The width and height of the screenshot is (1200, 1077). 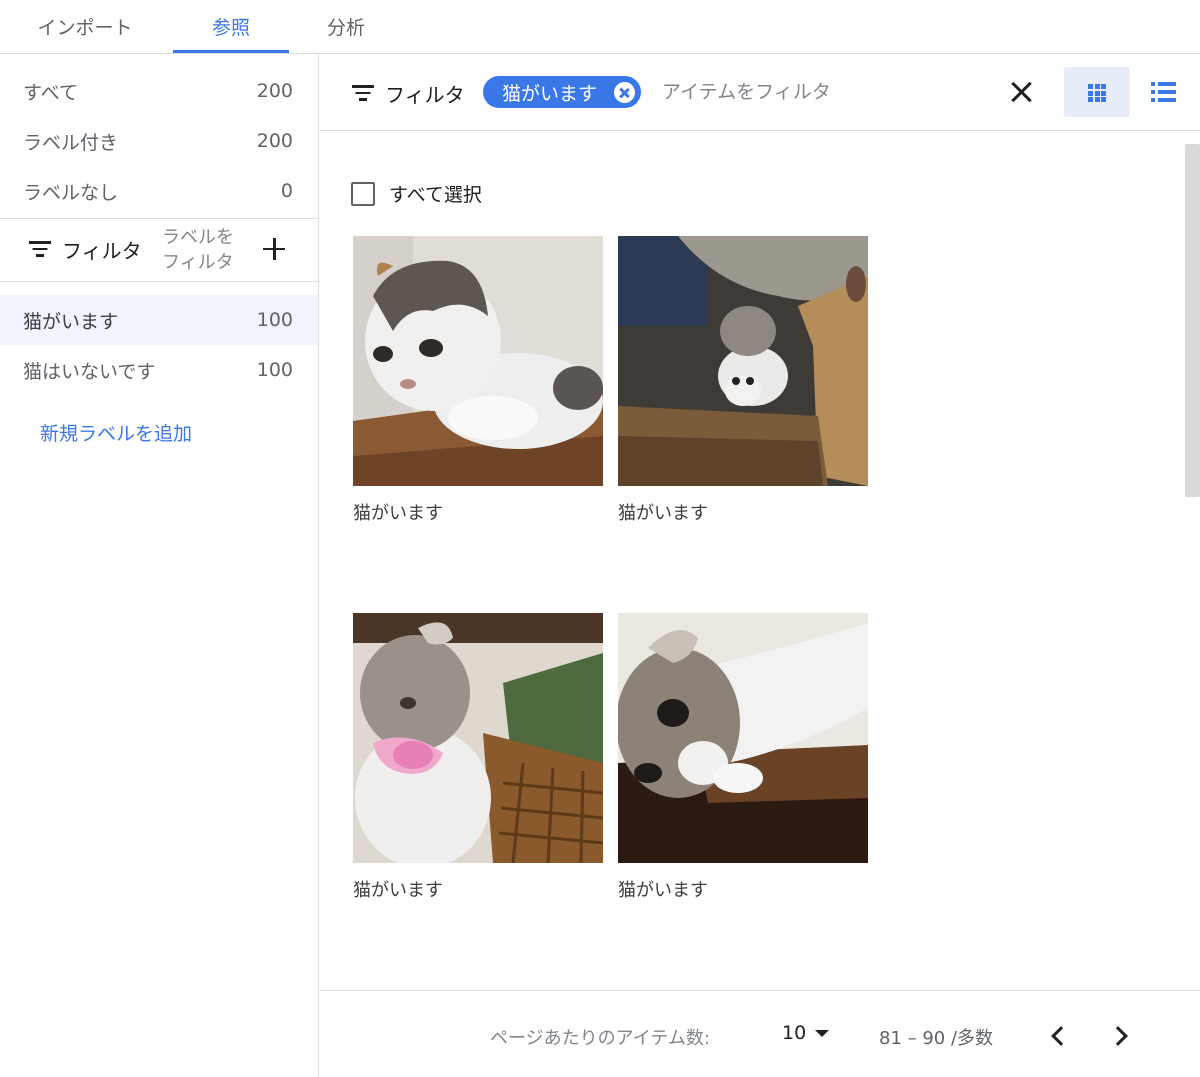 What do you see at coordinates (274, 249) in the screenshot?
I see `plus-icon` at bounding box center [274, 249].